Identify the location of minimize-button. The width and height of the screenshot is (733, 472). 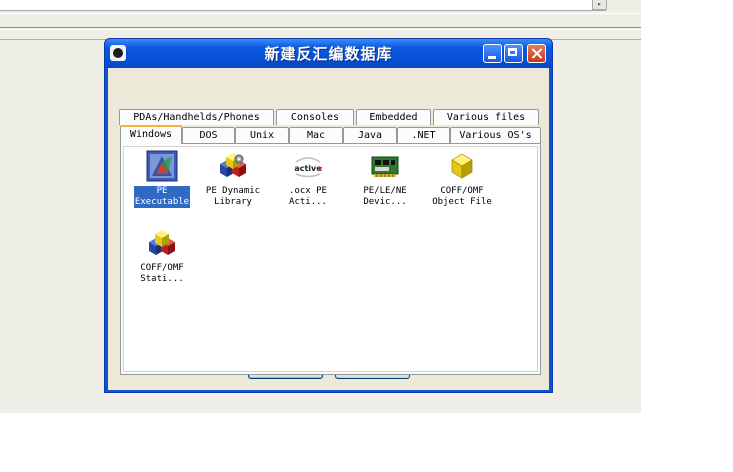
(492, 53).